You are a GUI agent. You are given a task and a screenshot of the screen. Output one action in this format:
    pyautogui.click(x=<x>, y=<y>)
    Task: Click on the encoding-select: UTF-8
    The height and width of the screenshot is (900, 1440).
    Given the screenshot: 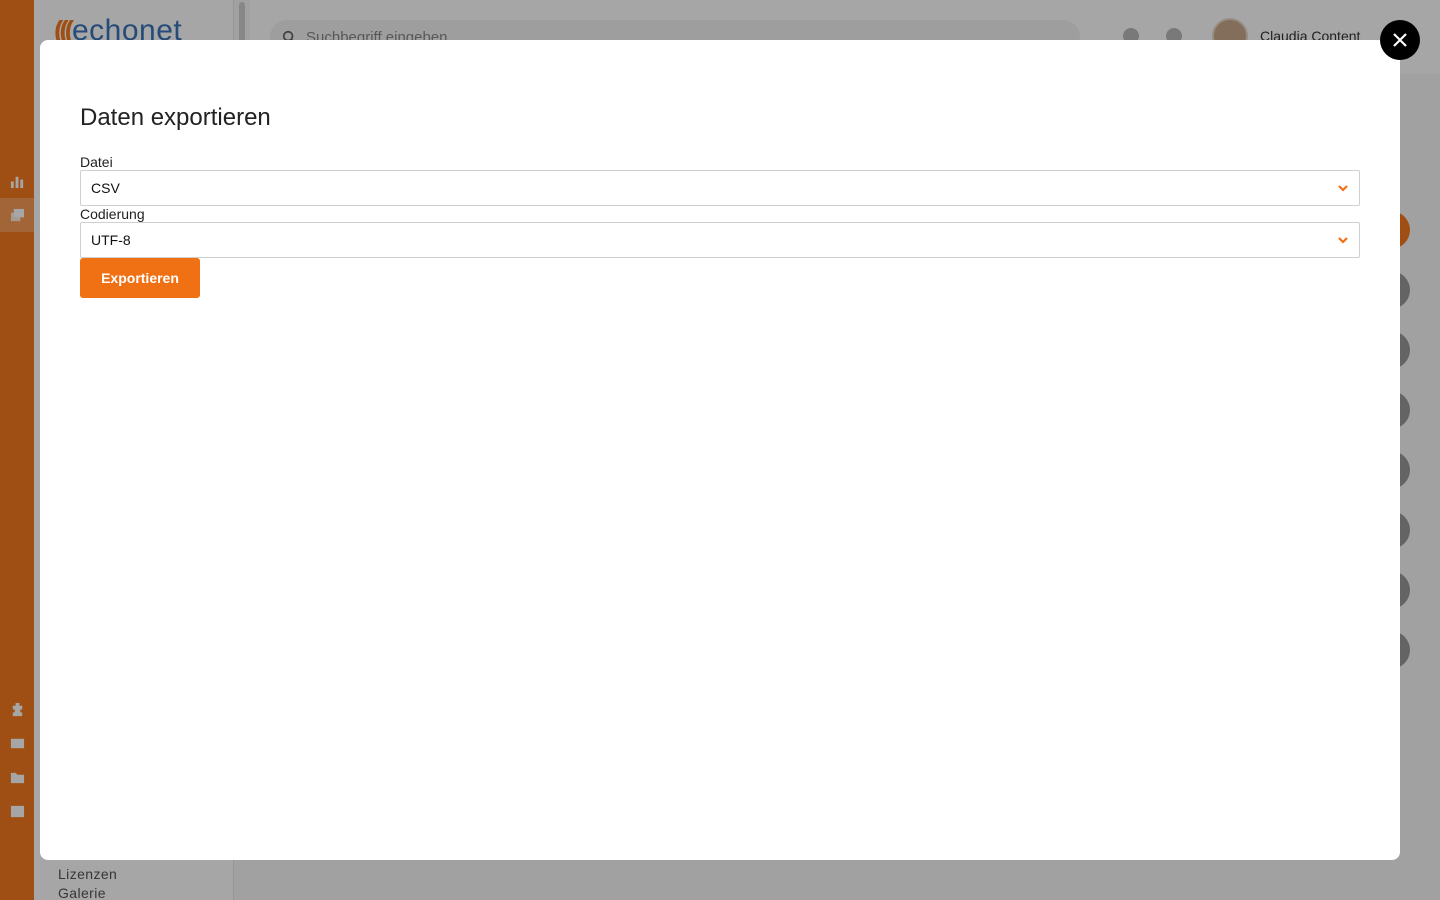 What is the action you would take?
    pyautogui.click(x=720, y=240)
    